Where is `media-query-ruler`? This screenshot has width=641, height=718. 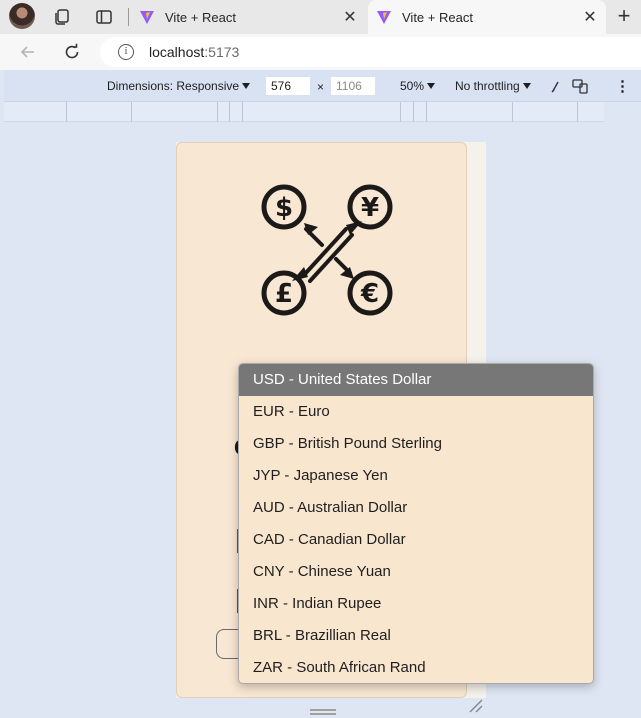
media-query-ruler is located at coordinates (304, 112).